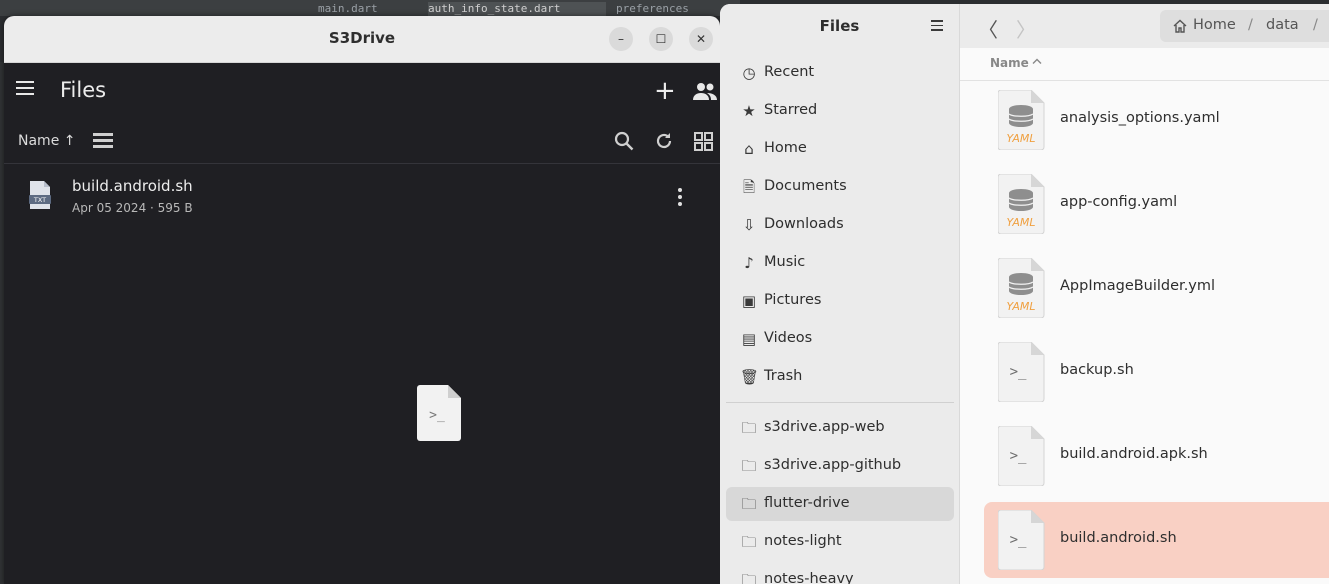 Image resolution: width=1329 pixels, height=584 pixels. Describe the element at coordinates (804, 224) in the screenshot. I see `sidebar-item-label: Downloads` at that location.